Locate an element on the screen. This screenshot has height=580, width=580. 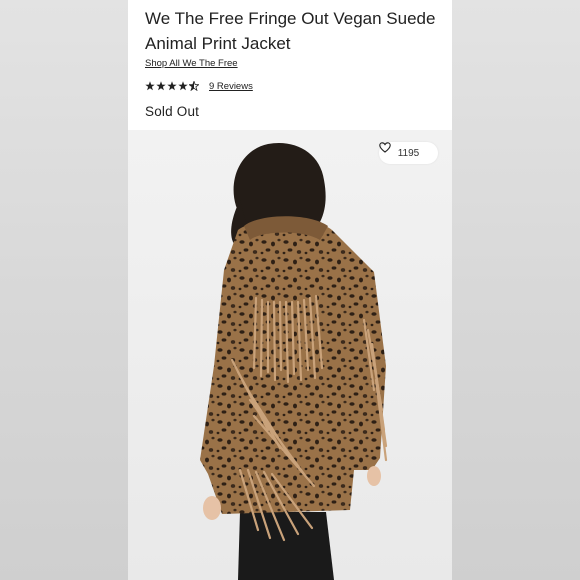
rating-row: 9 Reviews is located at coordinates (199, 86).